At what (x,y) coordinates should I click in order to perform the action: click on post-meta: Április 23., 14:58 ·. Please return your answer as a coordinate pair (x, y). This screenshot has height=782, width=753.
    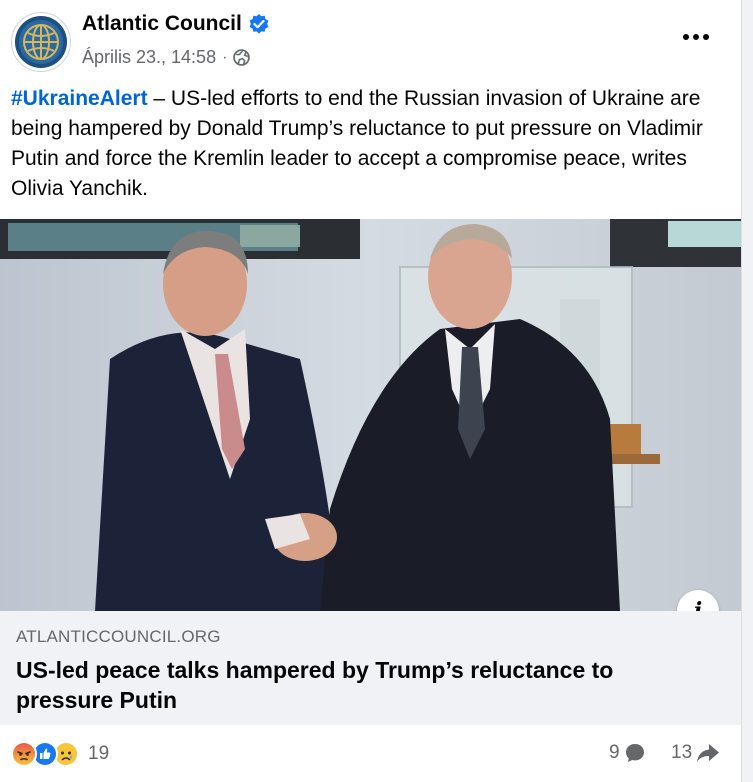
    Looking at the image, I should click on (166, 57).